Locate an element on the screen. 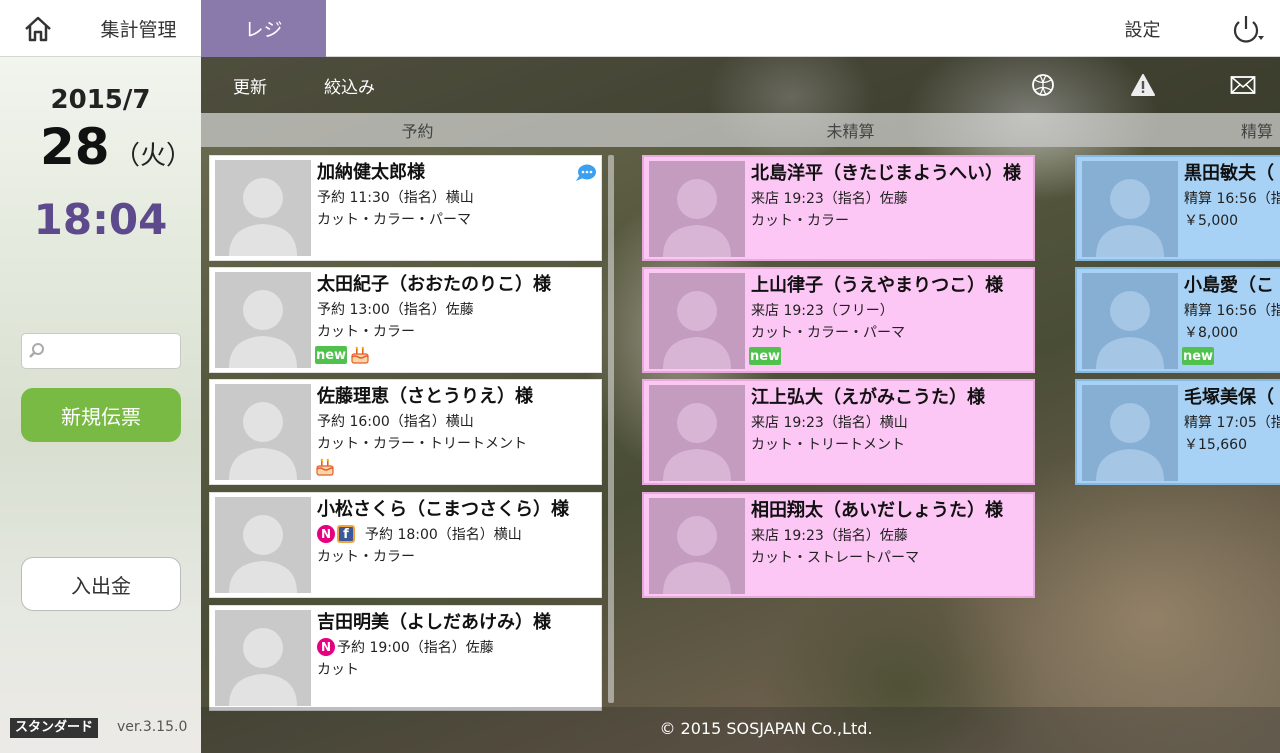 This screenshot has height=753, width=1280. warning-icon is located at coordinates (1143, 85).